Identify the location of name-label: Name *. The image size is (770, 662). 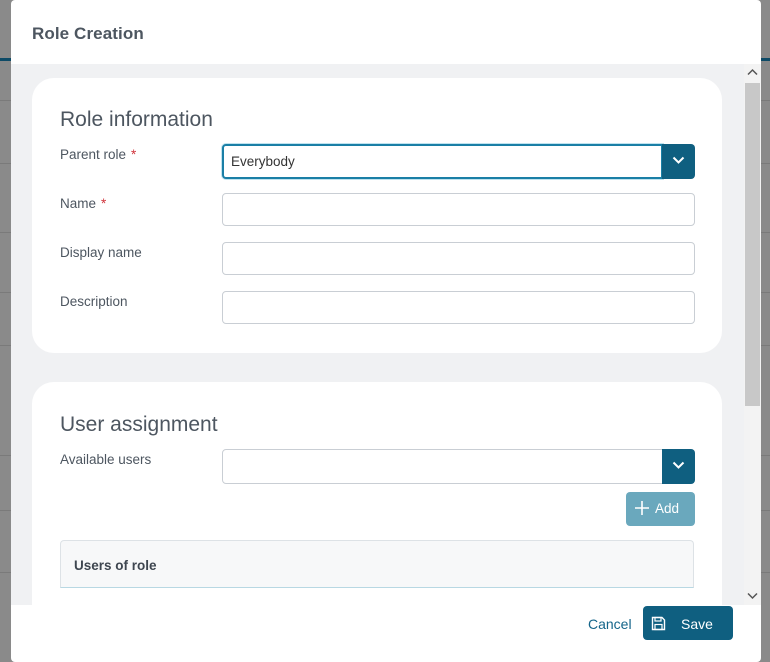
(83, 203).